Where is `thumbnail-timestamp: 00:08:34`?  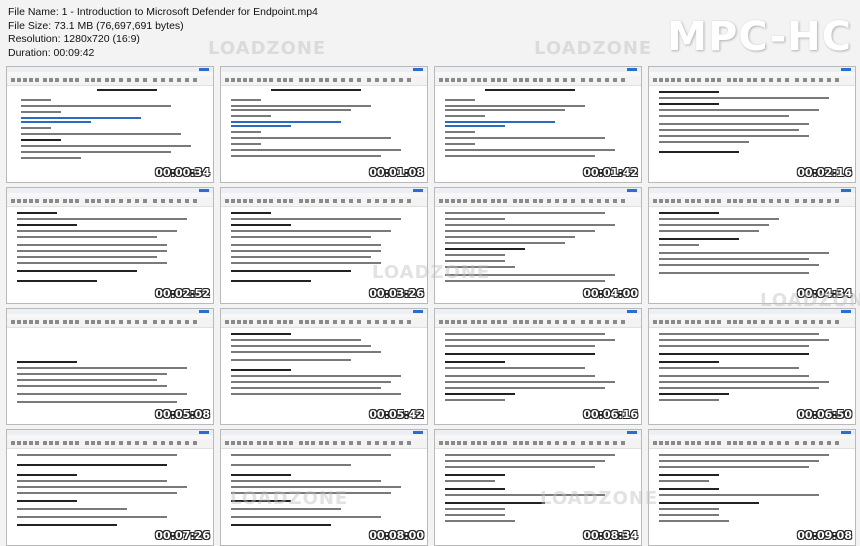
thumbnail-timestamp: 00:08:34 is located at coordinates (610, 535).